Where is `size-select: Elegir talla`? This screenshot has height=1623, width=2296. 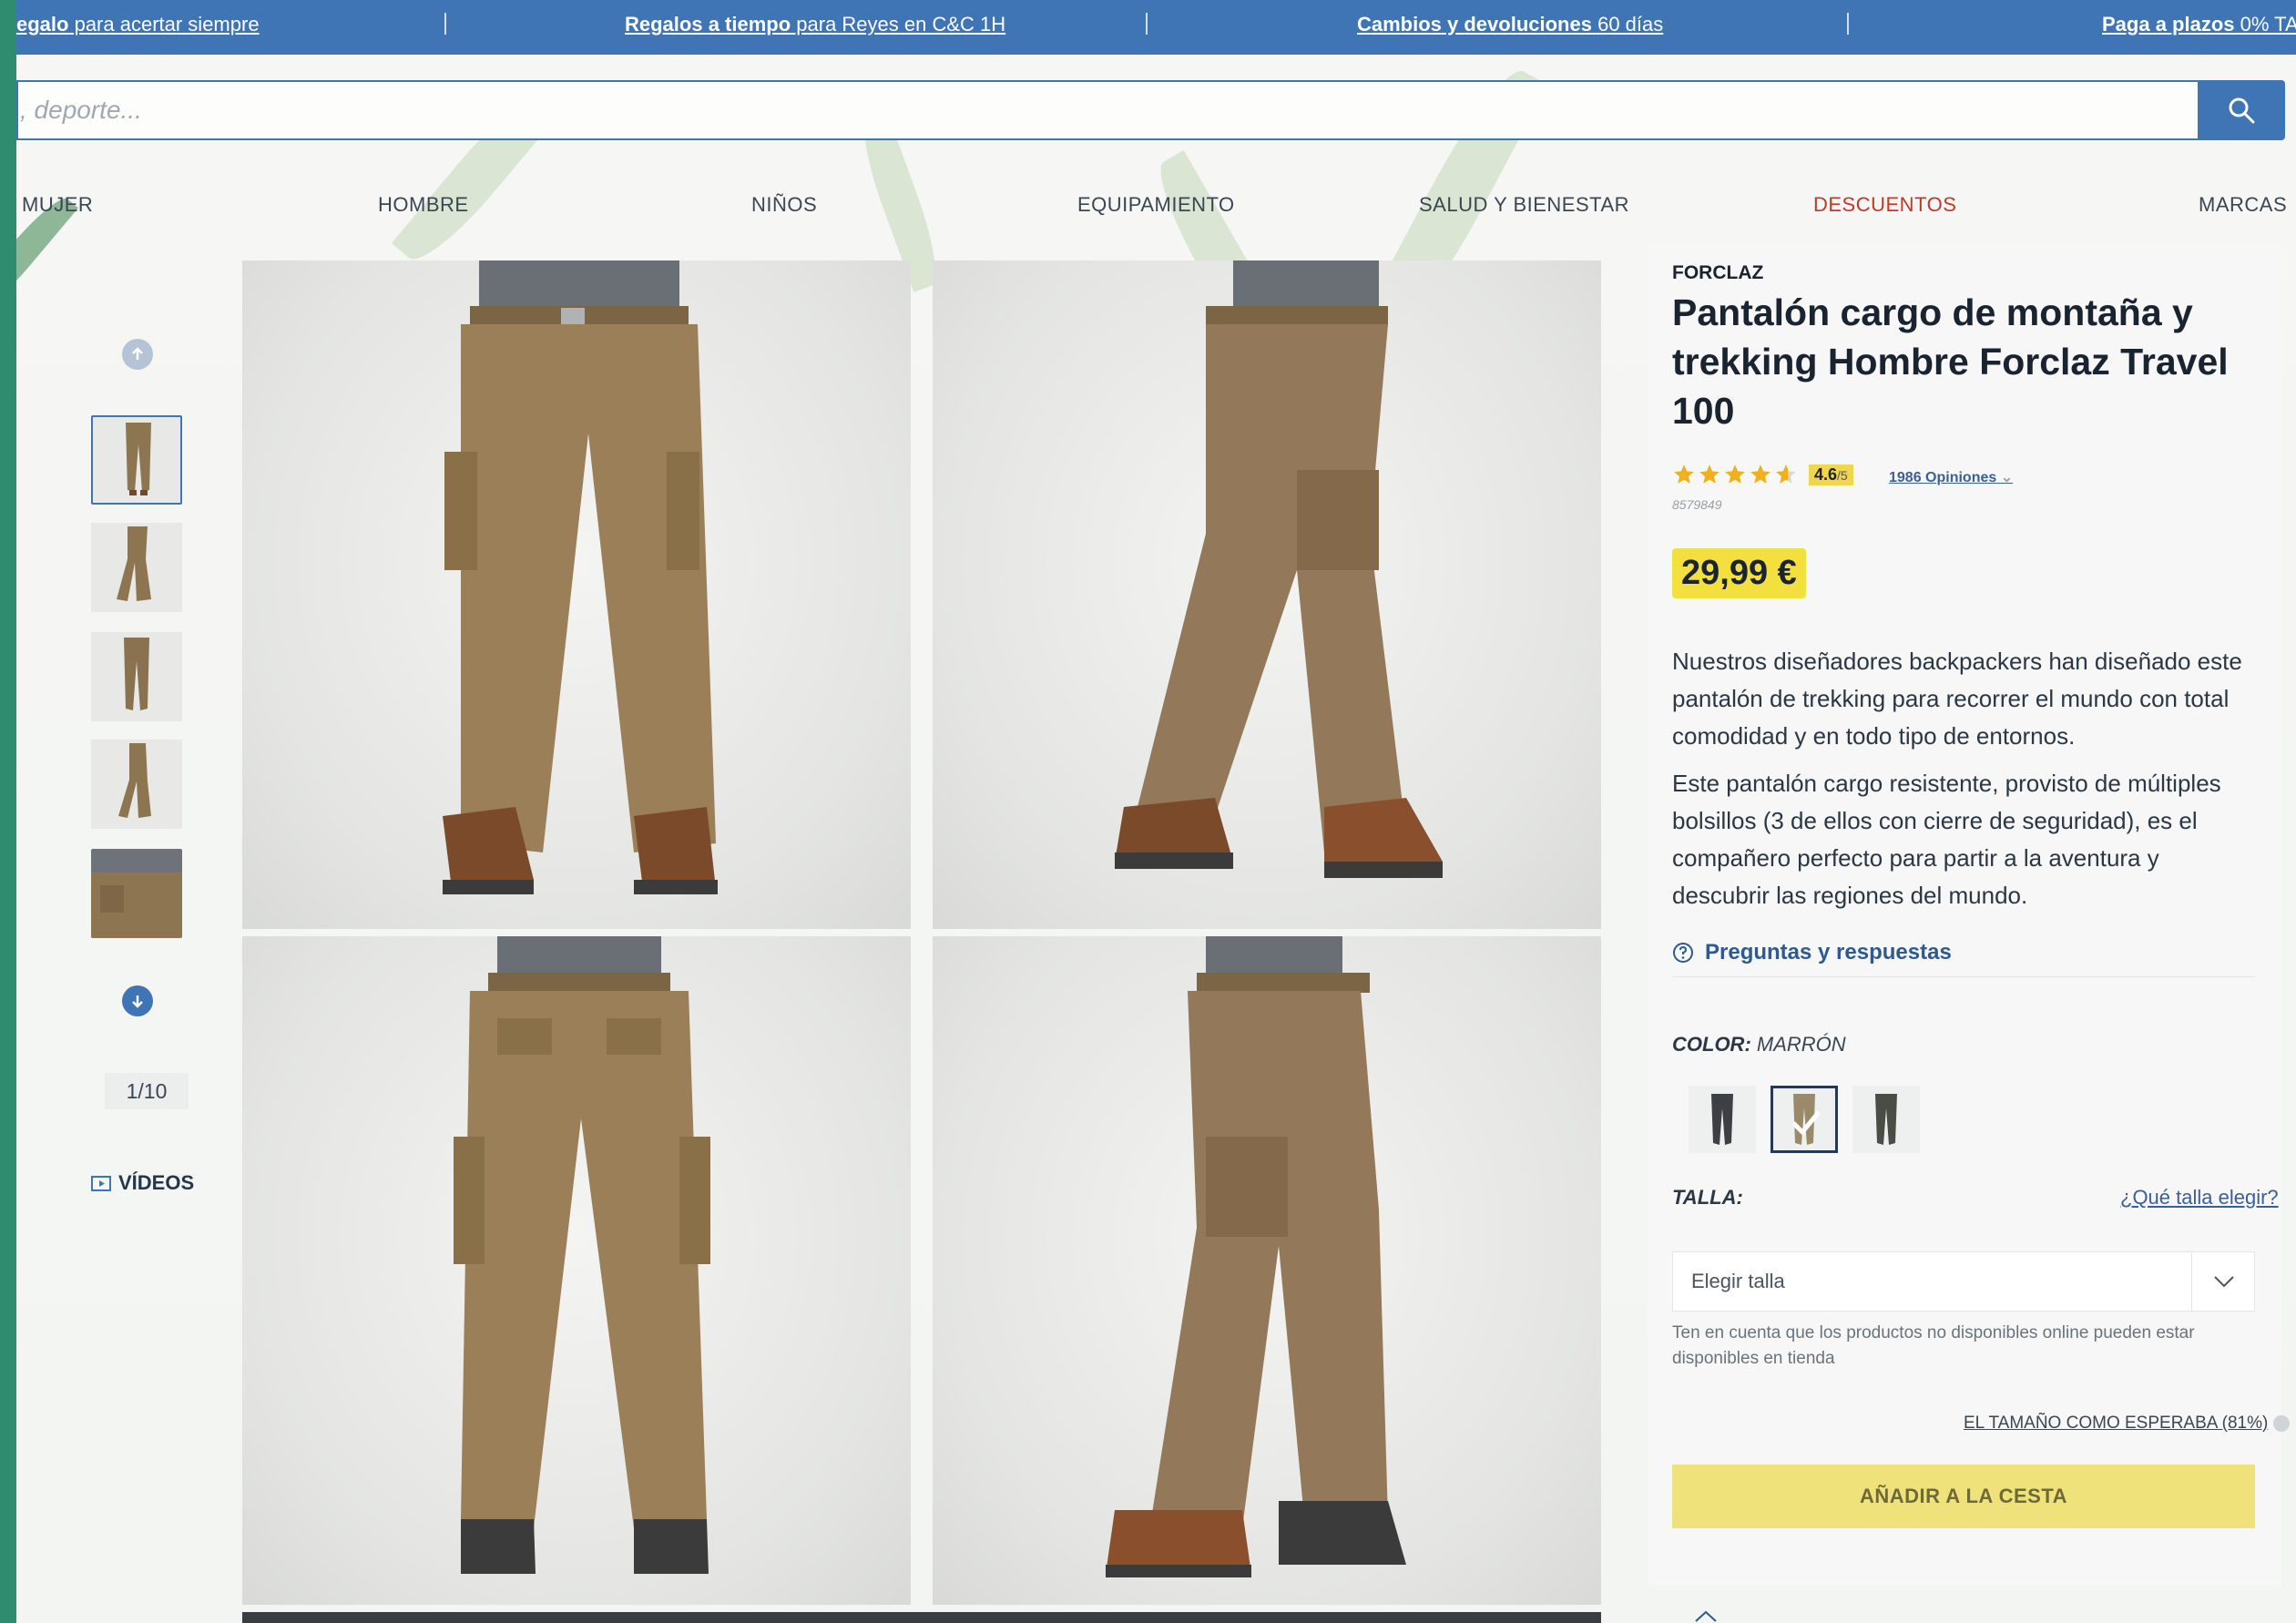
size-select: Elegir talla is located at coordinates (1963, 1281).